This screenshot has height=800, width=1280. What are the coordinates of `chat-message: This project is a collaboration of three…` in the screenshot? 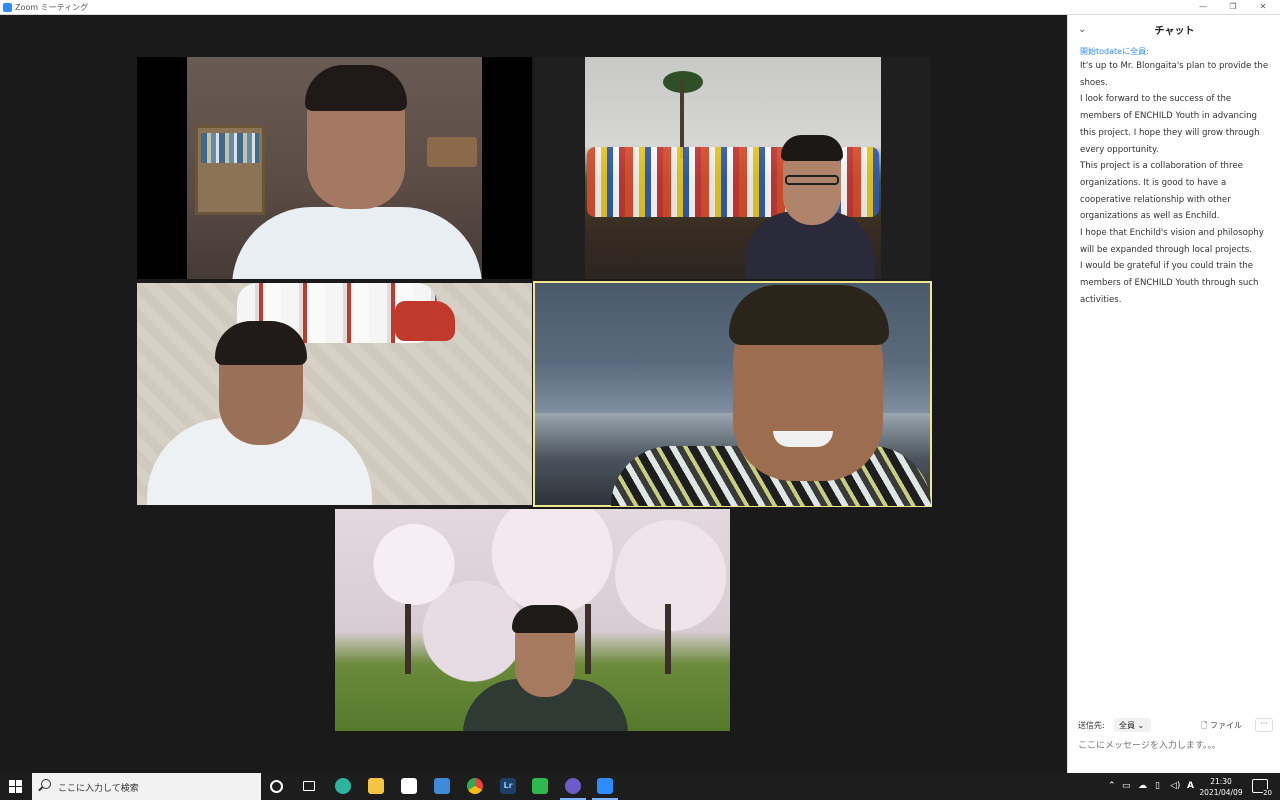 It's located at (1161, 191).